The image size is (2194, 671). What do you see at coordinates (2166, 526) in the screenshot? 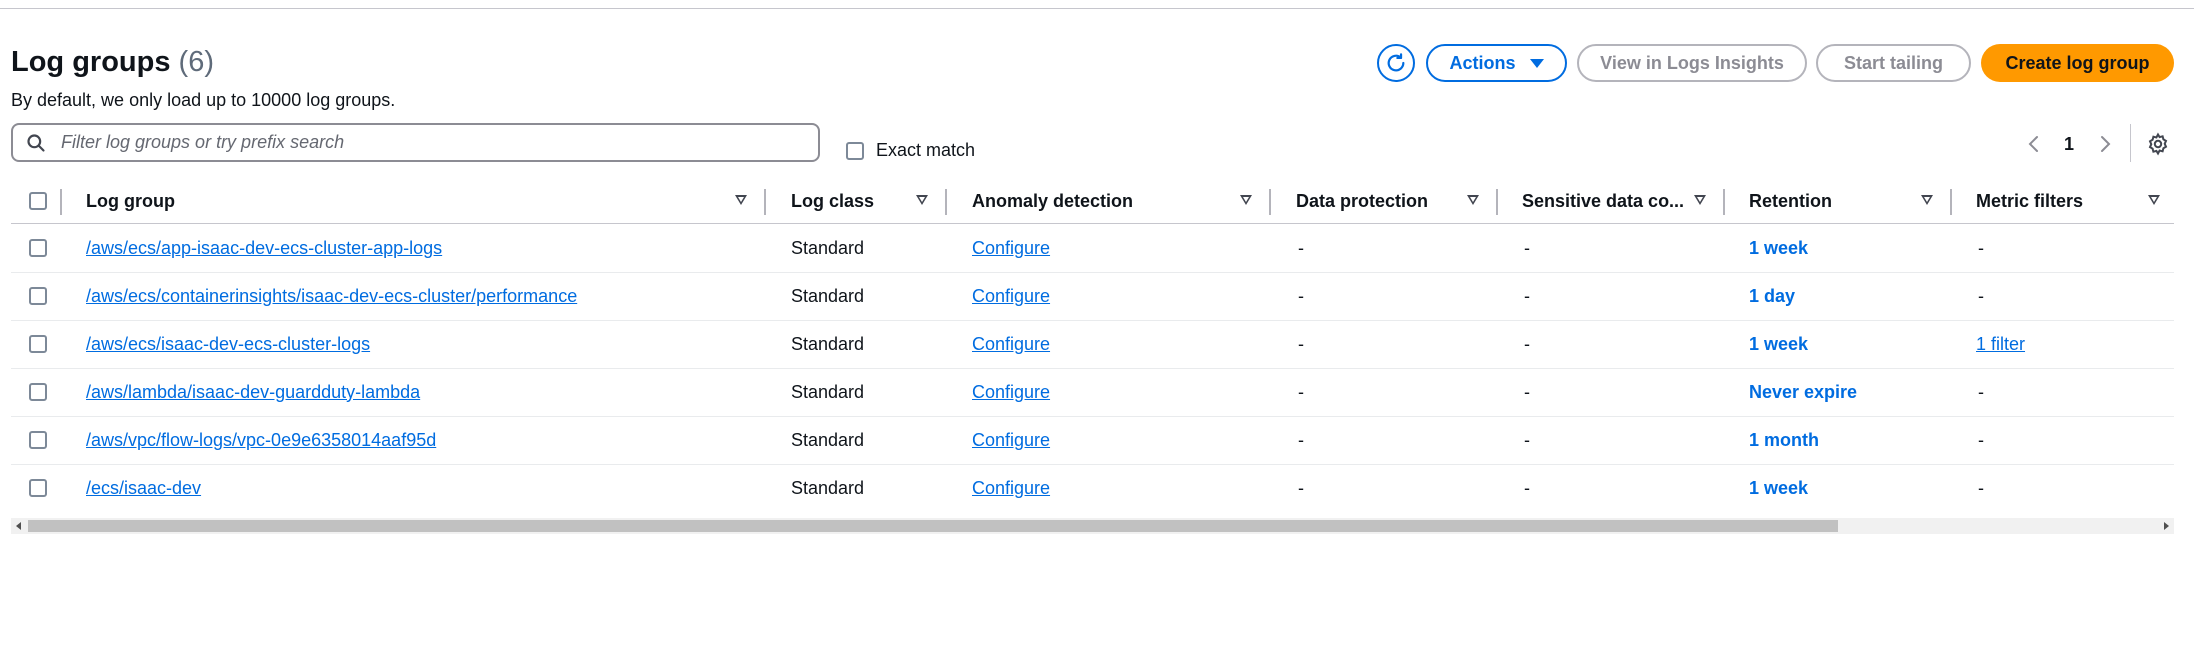
I see `scroll-right-icon` at bounding box center [2166, 526].